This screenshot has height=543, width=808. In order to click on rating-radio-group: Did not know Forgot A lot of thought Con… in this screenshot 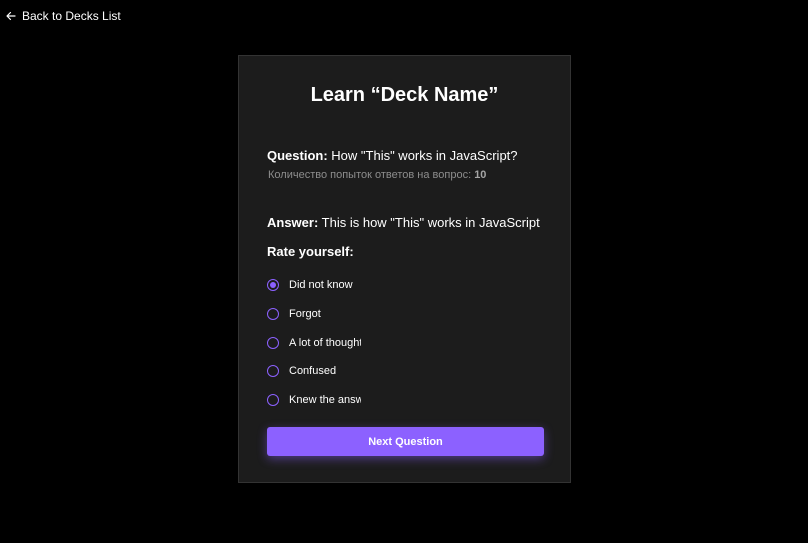, I will do `click(367, 342)`.